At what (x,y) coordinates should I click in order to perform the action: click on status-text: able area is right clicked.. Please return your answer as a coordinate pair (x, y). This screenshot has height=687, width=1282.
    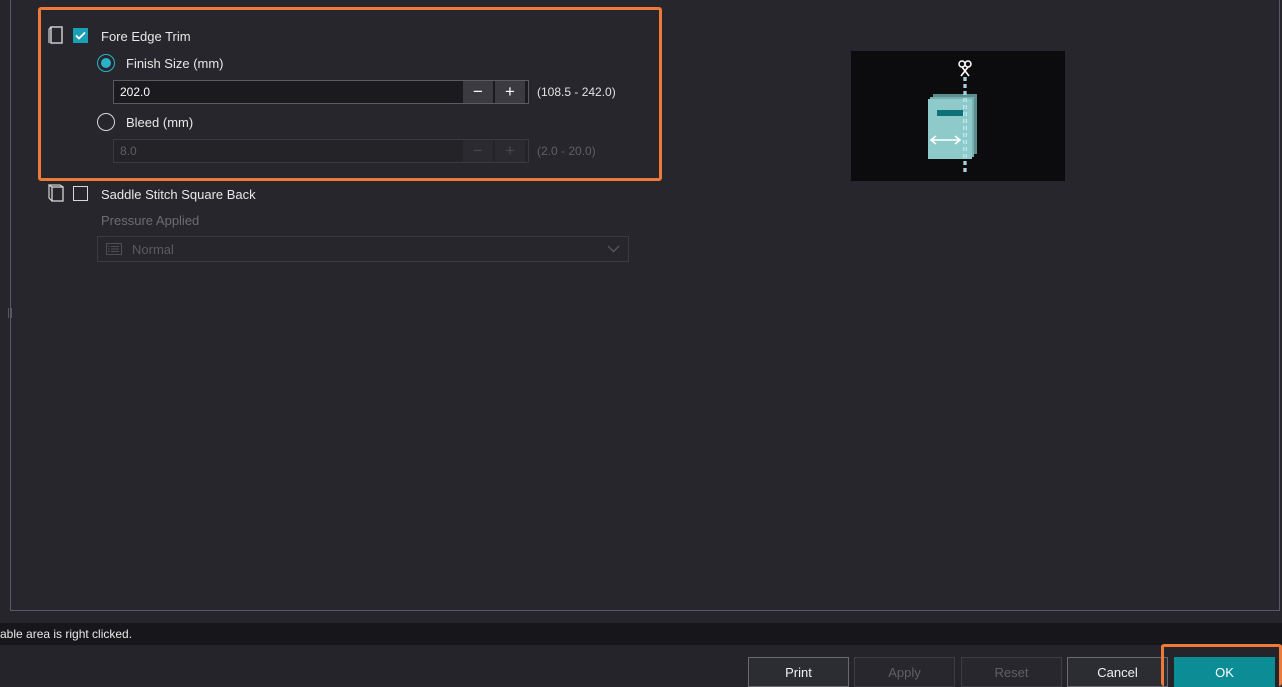
    Looking at the image, I should click on (66, 634).